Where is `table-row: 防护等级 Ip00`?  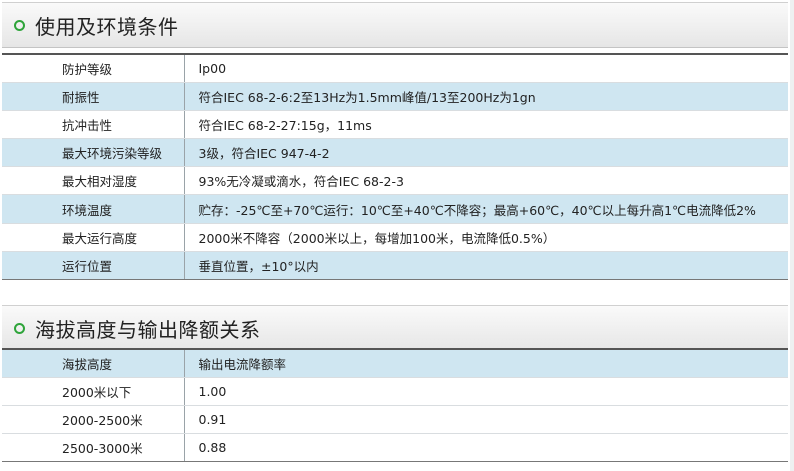 table-row: 防护等级 Ip00 is located at coordinates (395, 67).